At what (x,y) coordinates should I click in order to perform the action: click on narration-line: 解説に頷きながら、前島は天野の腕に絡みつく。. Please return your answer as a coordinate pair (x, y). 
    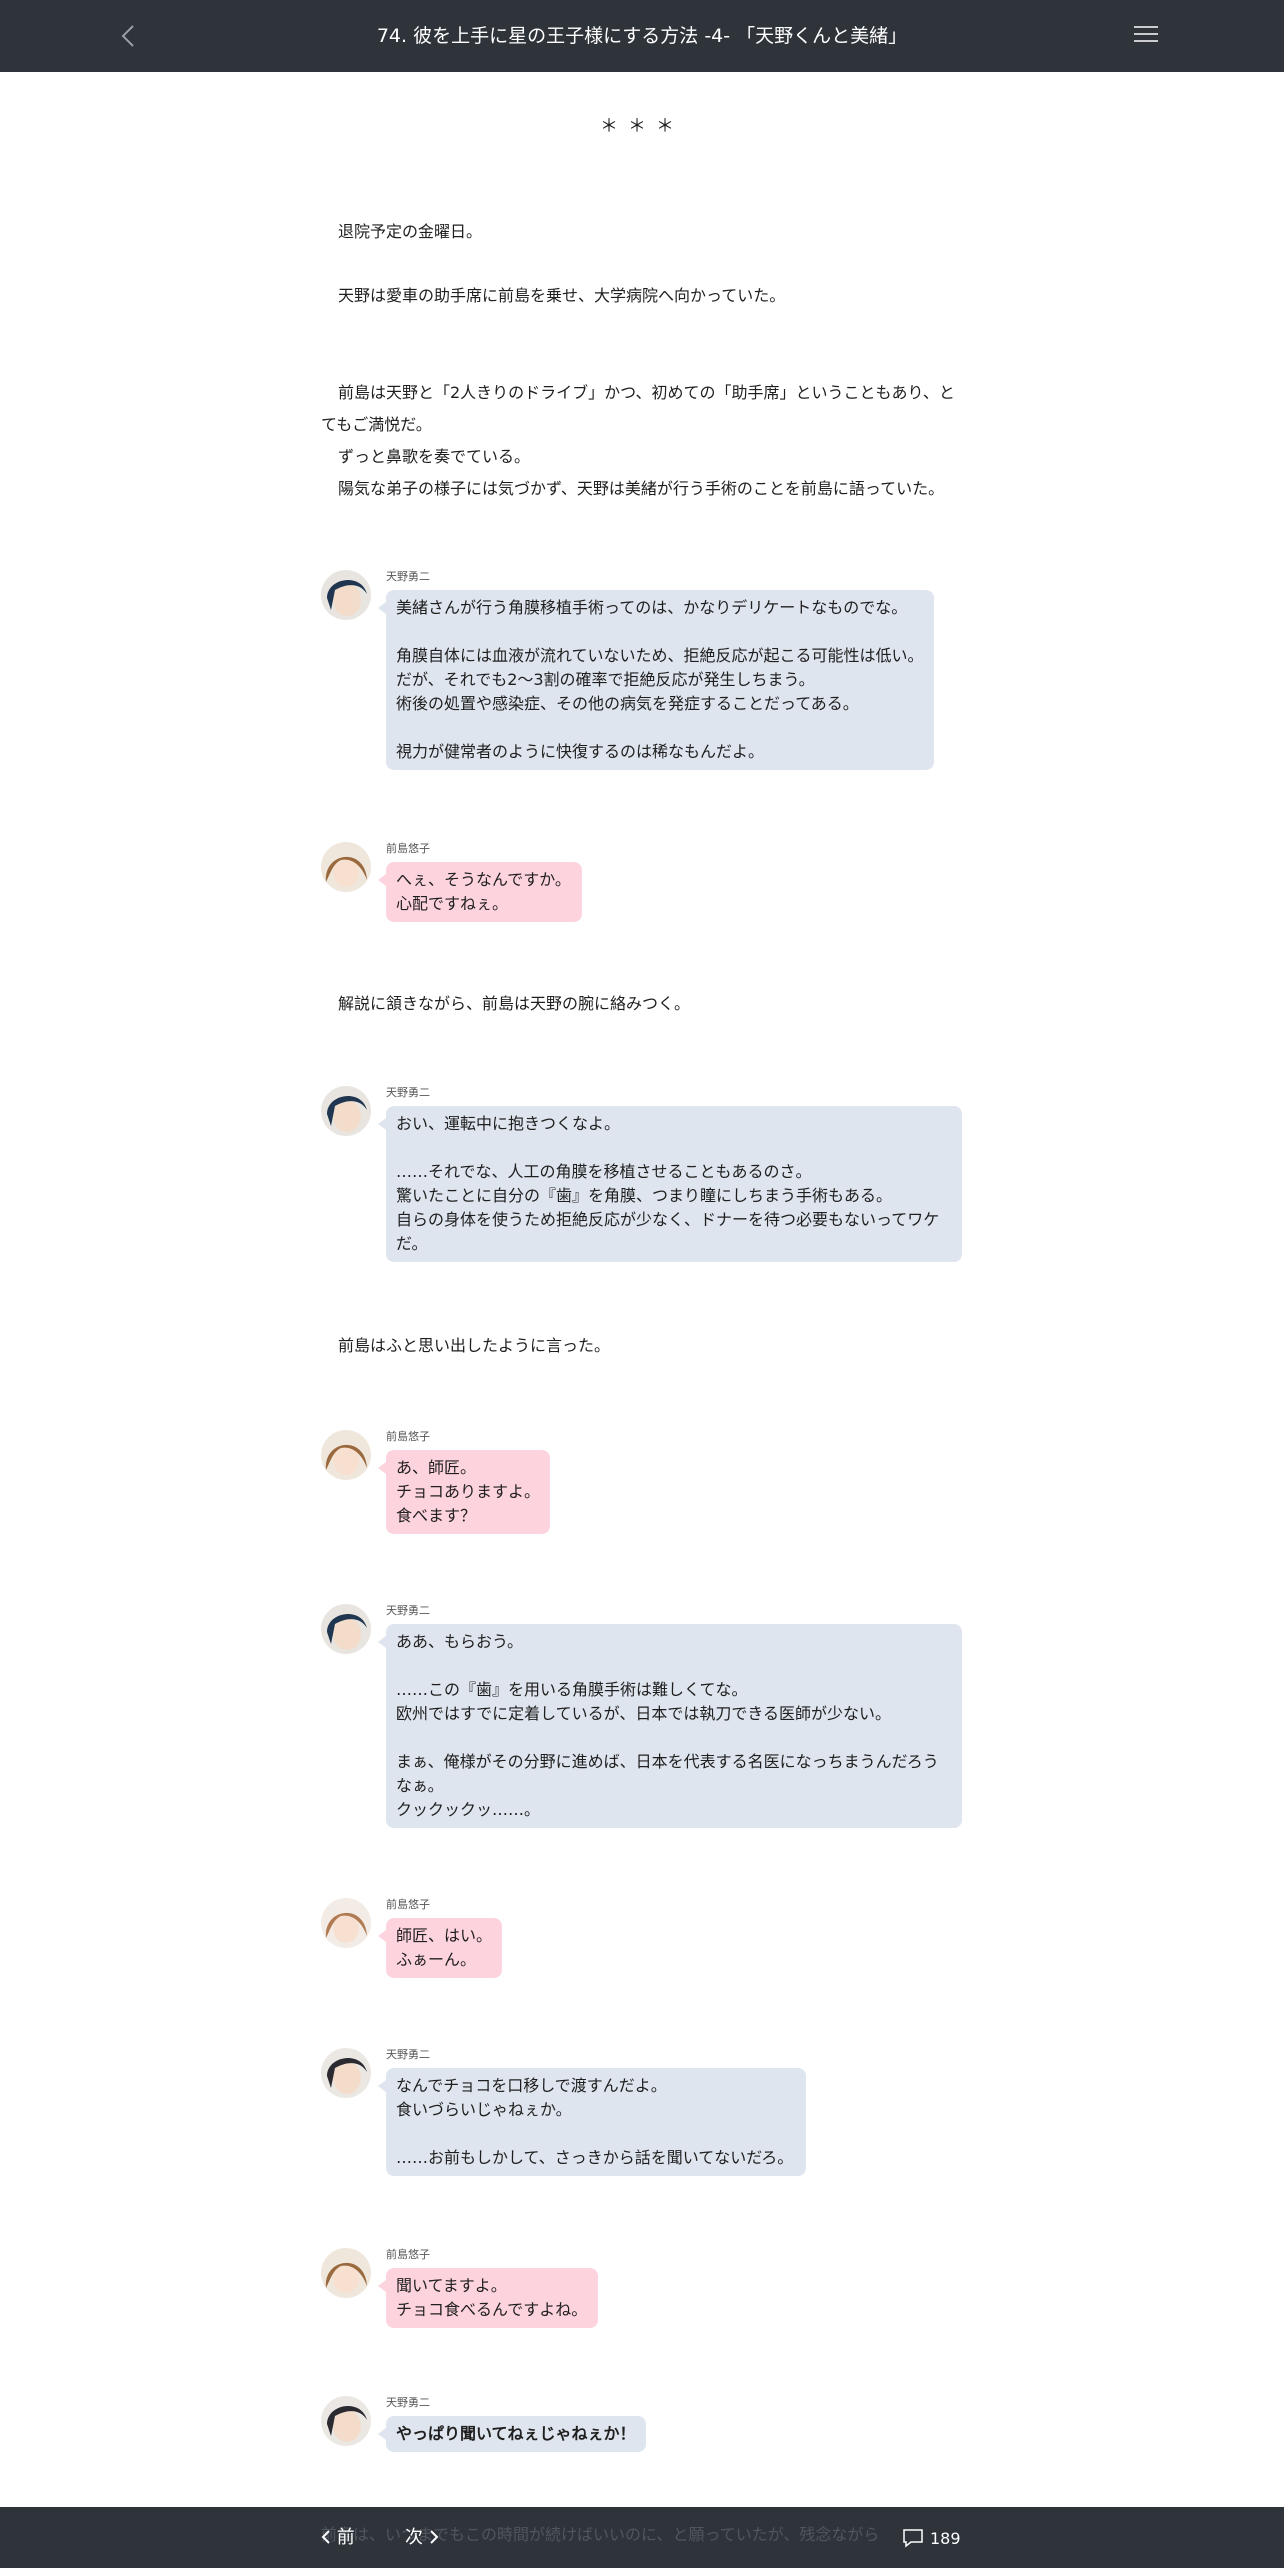
    Looking at the image, I should click on (514, 1003).